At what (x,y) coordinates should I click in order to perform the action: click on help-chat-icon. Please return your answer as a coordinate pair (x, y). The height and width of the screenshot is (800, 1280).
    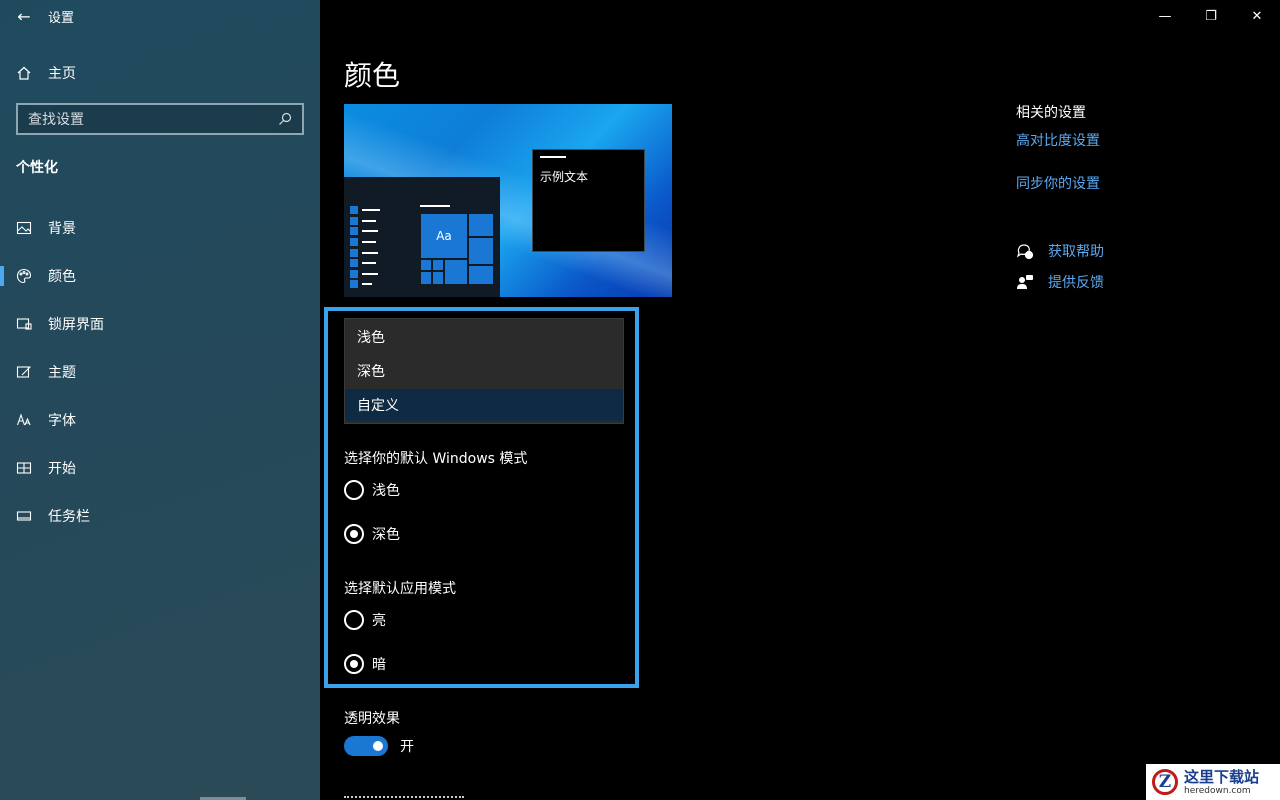
    Looking at the image, I should click on (1025, 251).